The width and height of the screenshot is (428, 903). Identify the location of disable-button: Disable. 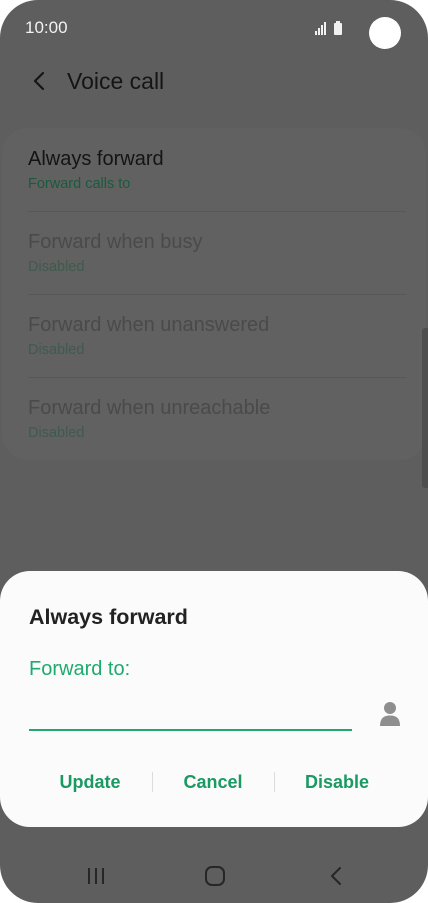
(337, 782).